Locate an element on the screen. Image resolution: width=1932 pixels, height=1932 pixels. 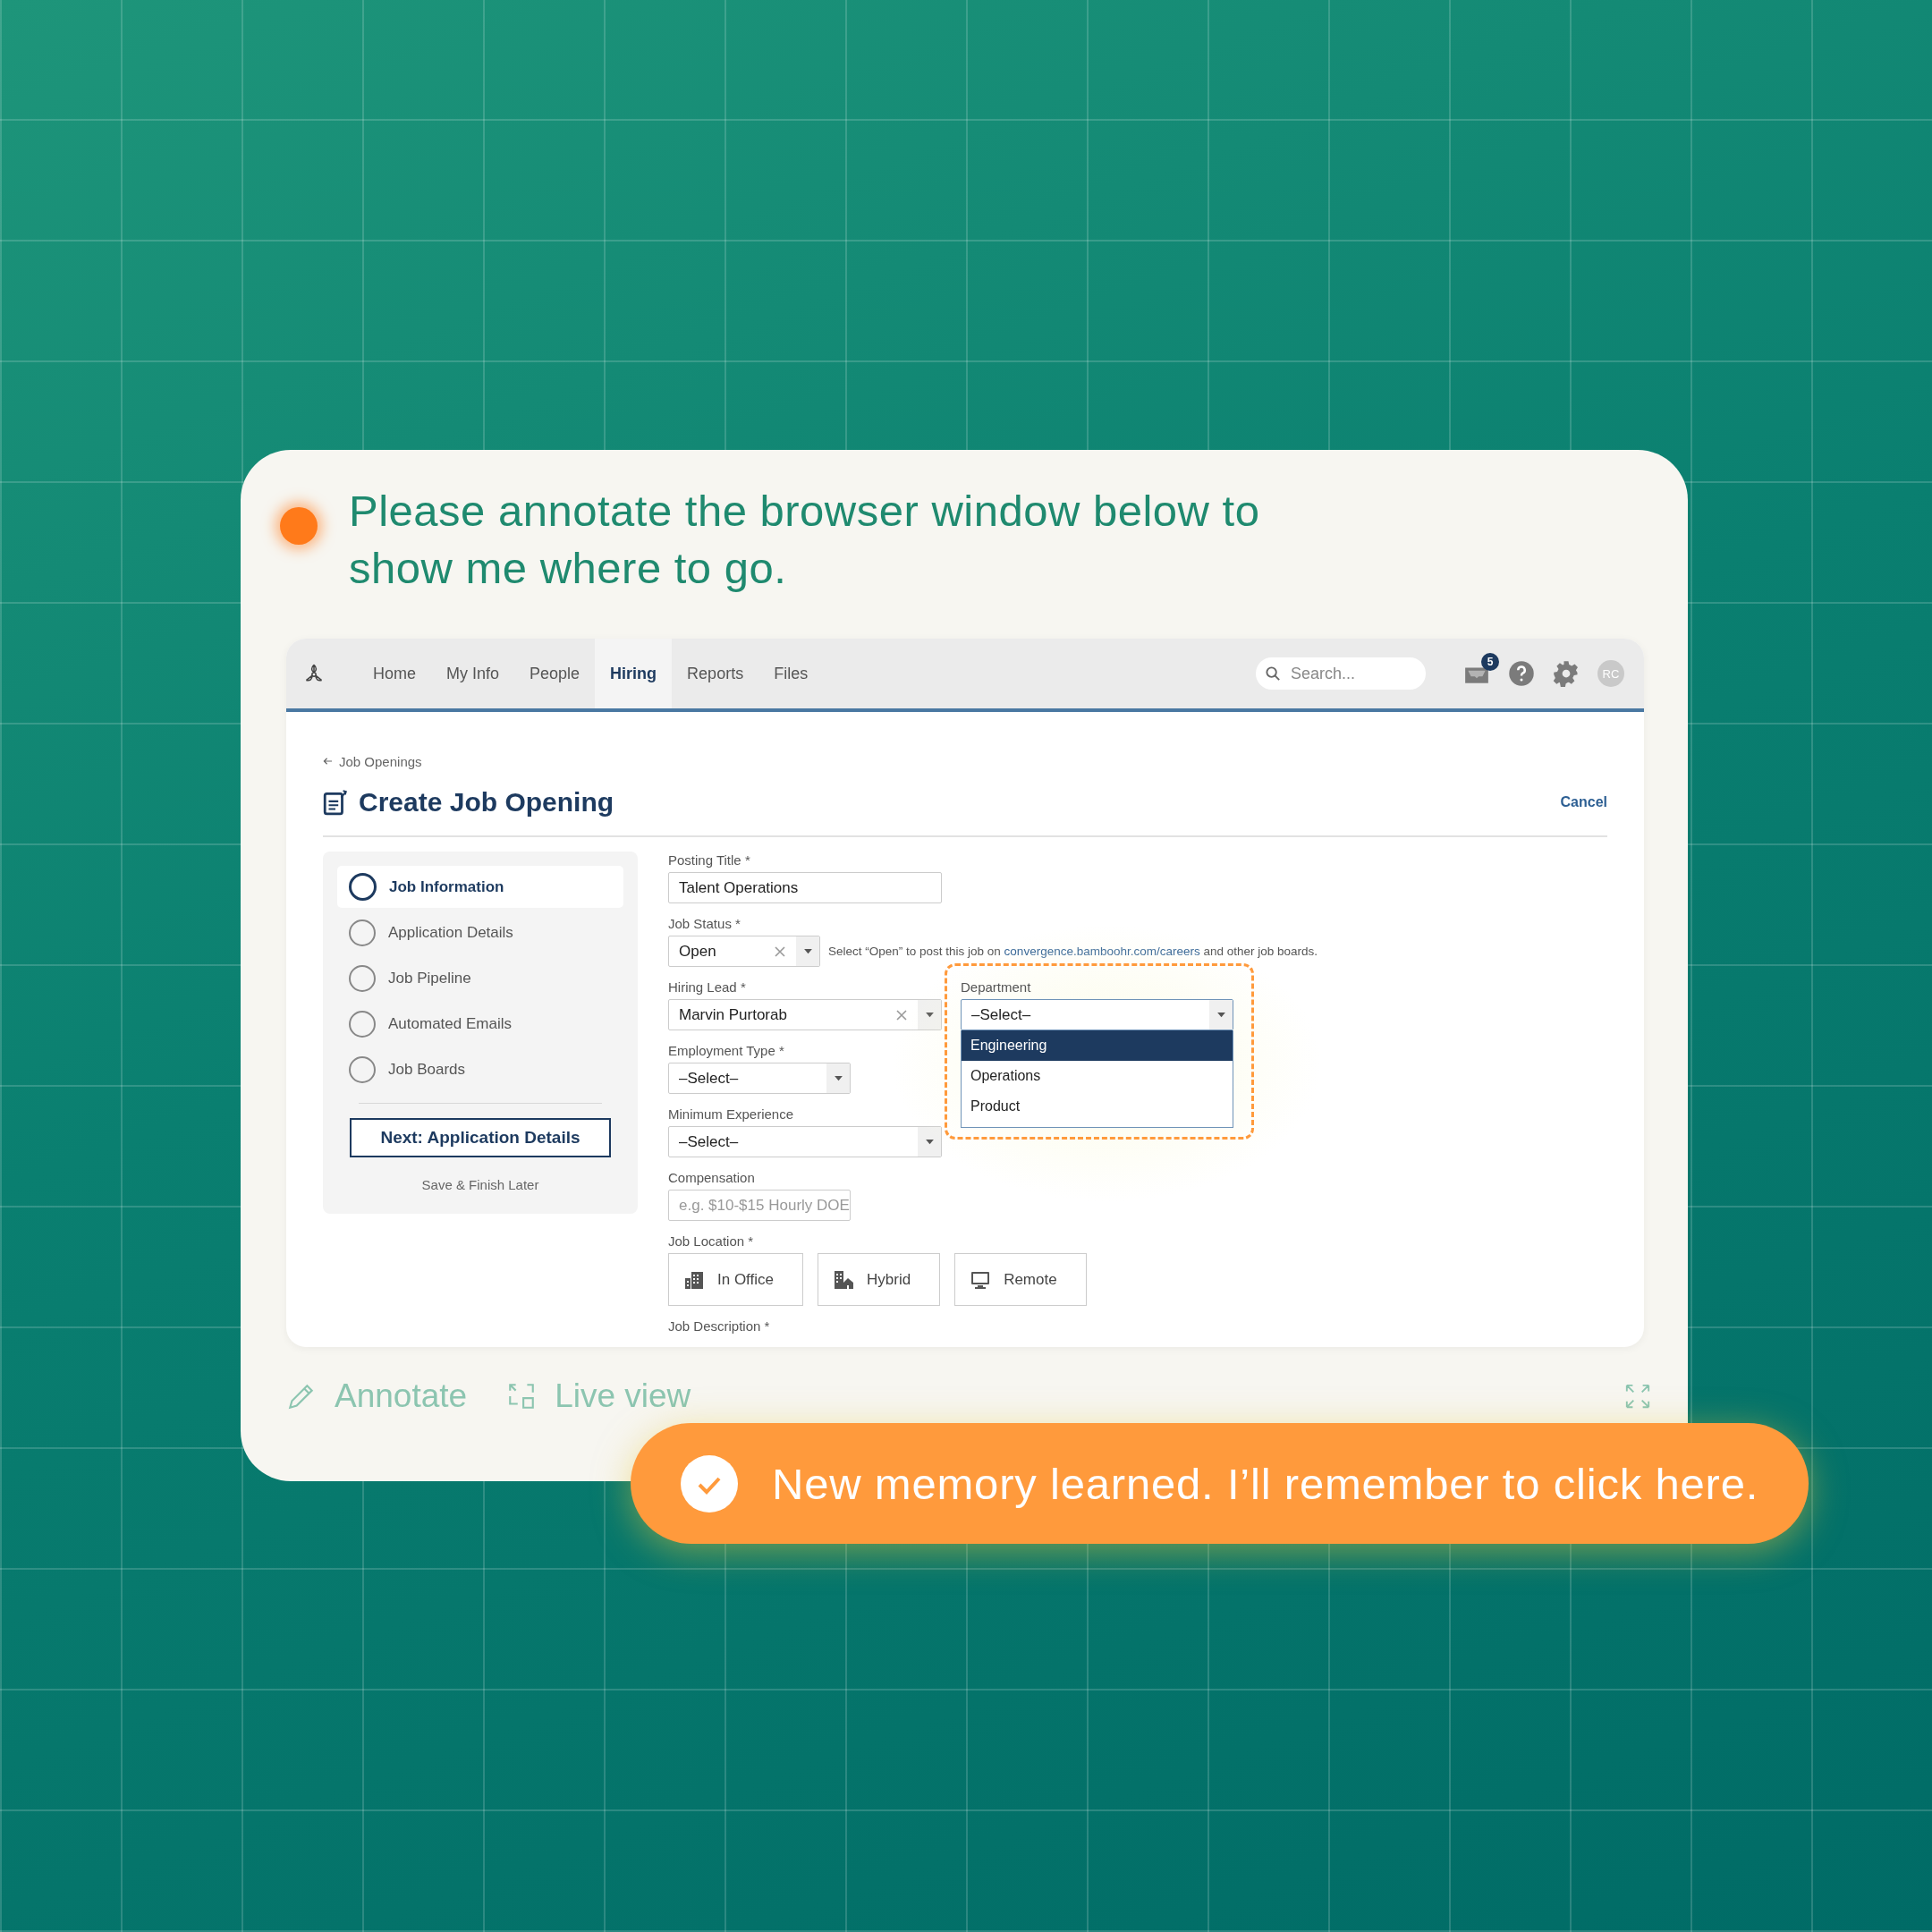
location-option: Remote is located at coordinates (1020, 1279).